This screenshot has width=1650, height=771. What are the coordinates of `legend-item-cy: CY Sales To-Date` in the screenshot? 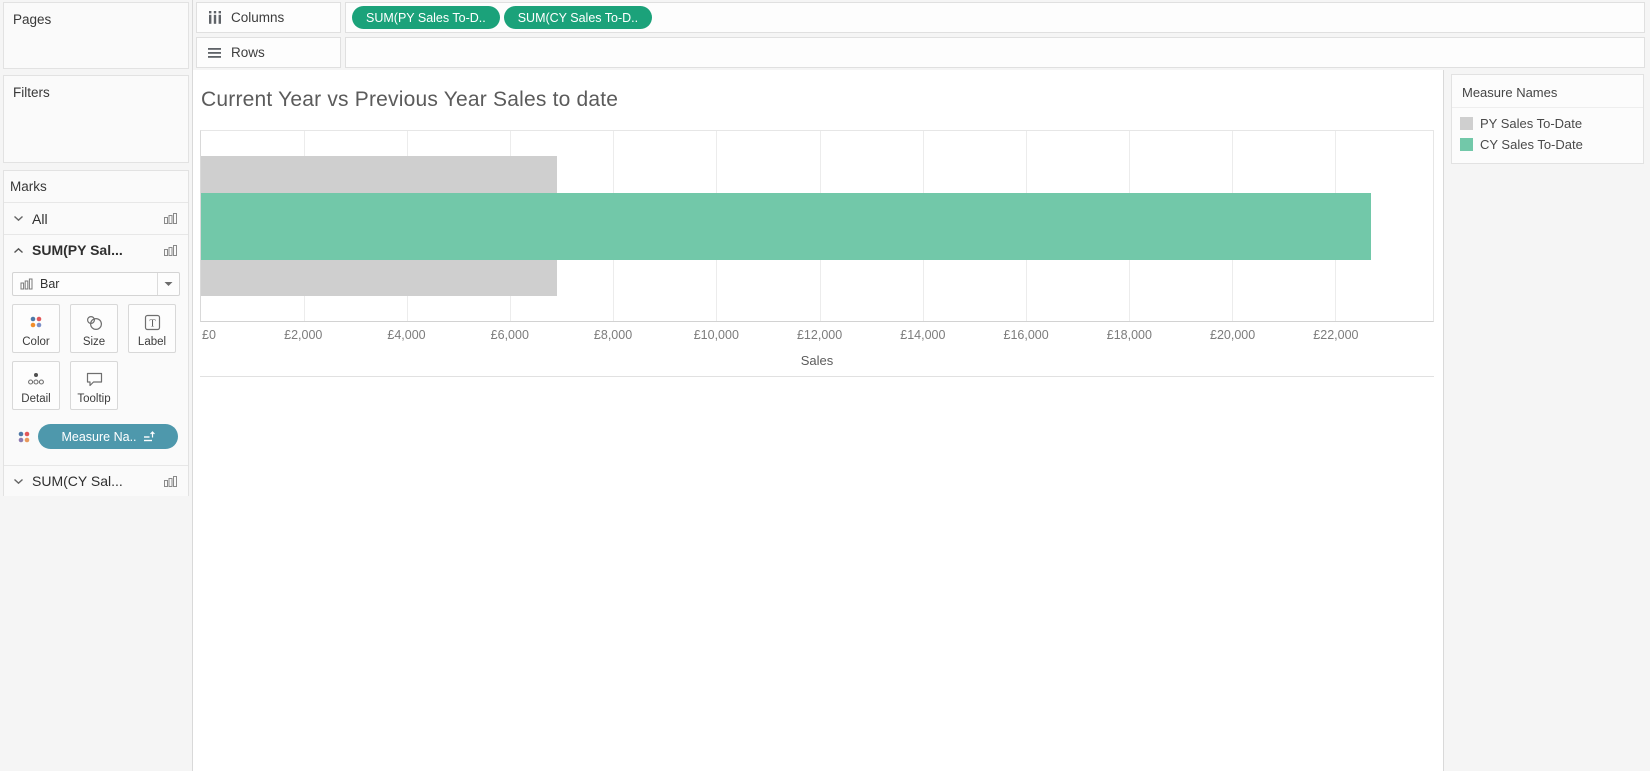 It's located at (1547, 144).